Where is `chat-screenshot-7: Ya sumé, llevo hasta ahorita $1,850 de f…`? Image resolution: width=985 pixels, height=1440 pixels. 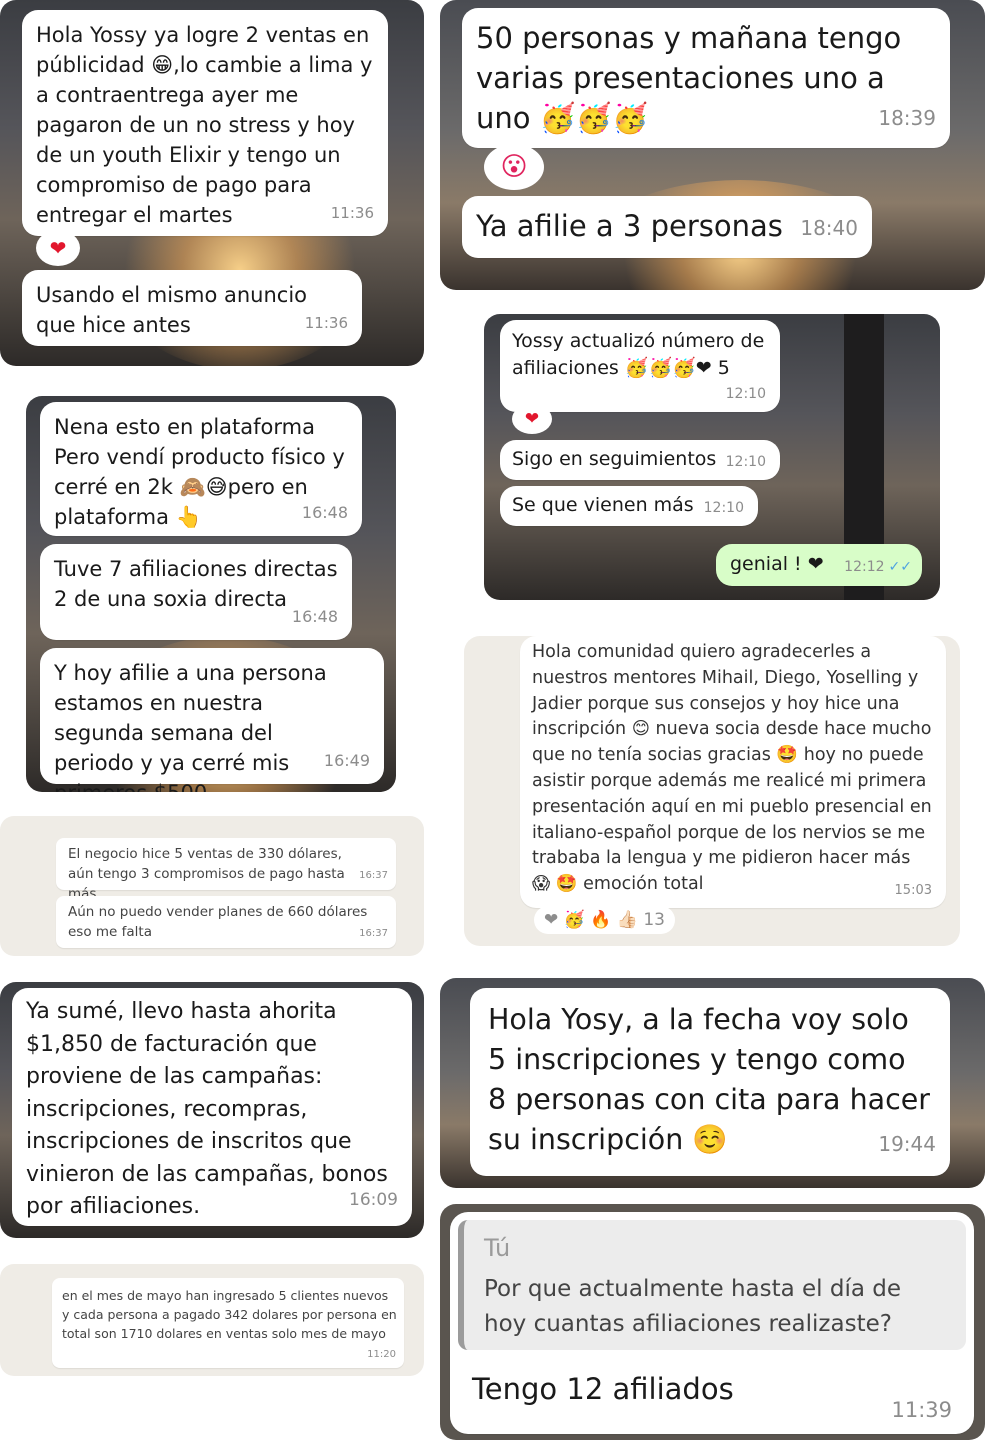 chat-screenshot-7: Ya sumé, llevo hasta ahorita $1,850 de f… is located at coordinates (212, 1110).